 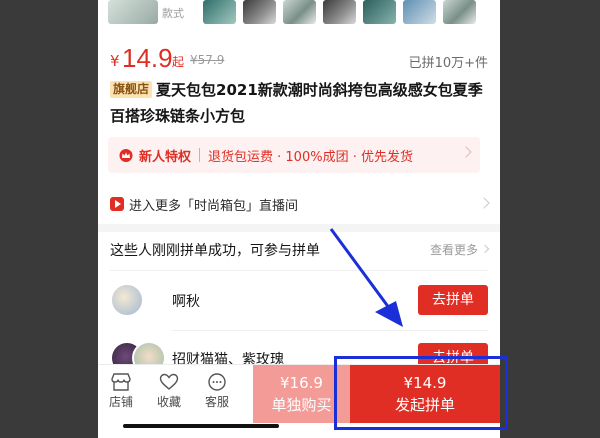 What do you see at coordinates (186, 302) in the screenshot?
I see `member-name: 啊秋` at bounding box center [186, 302].